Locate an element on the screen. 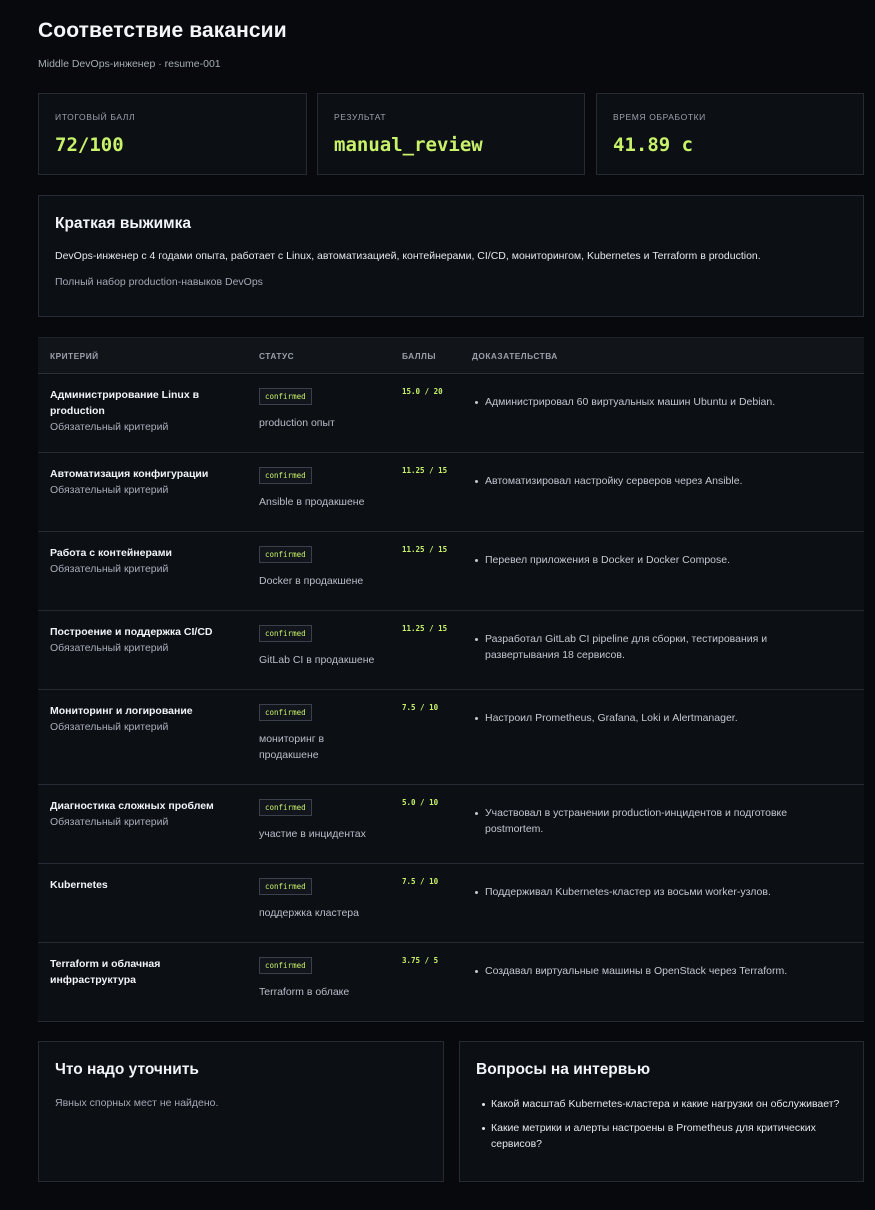  stat-value: 72/100 is located at coordinates (89, 145).